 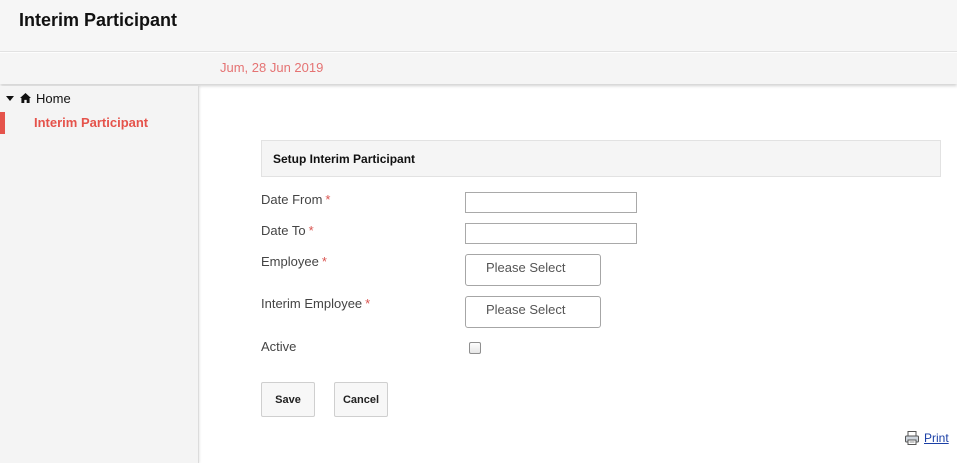 I want to click on employee-select: Please Select, so click(x=533, y=270).